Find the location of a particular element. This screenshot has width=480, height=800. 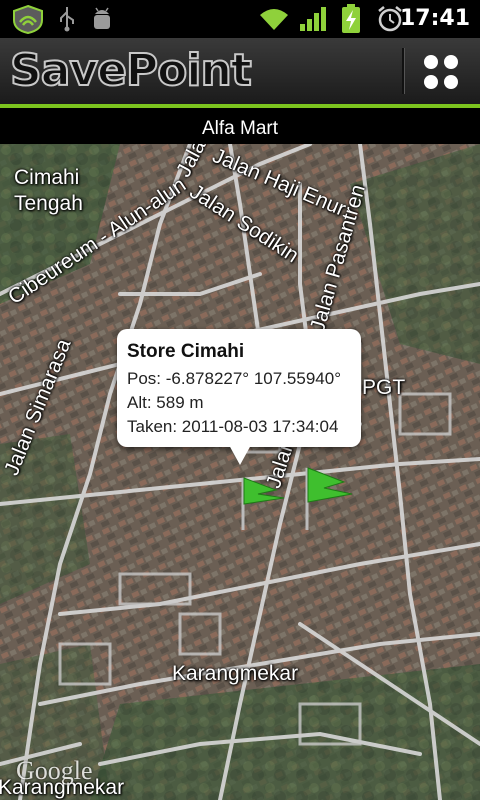

callout-altitude: Alt: 589 m is located at coordinates (165, 402).